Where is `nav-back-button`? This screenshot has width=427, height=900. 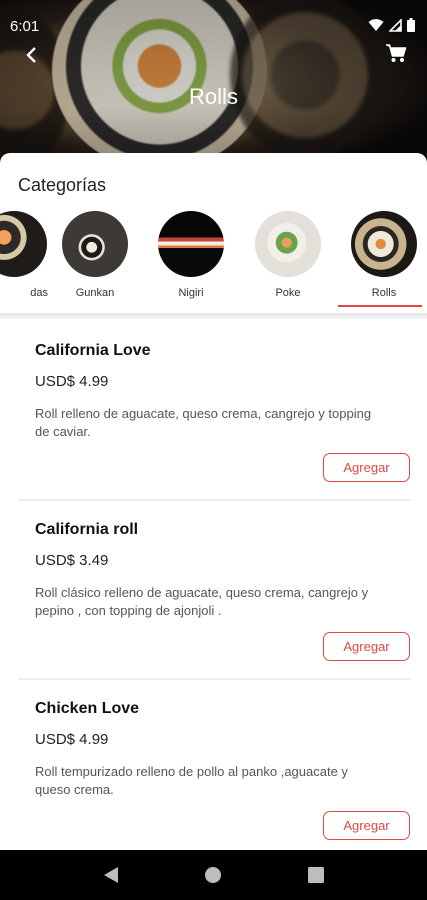 nav-back-button is located at coordinates (111, 875).